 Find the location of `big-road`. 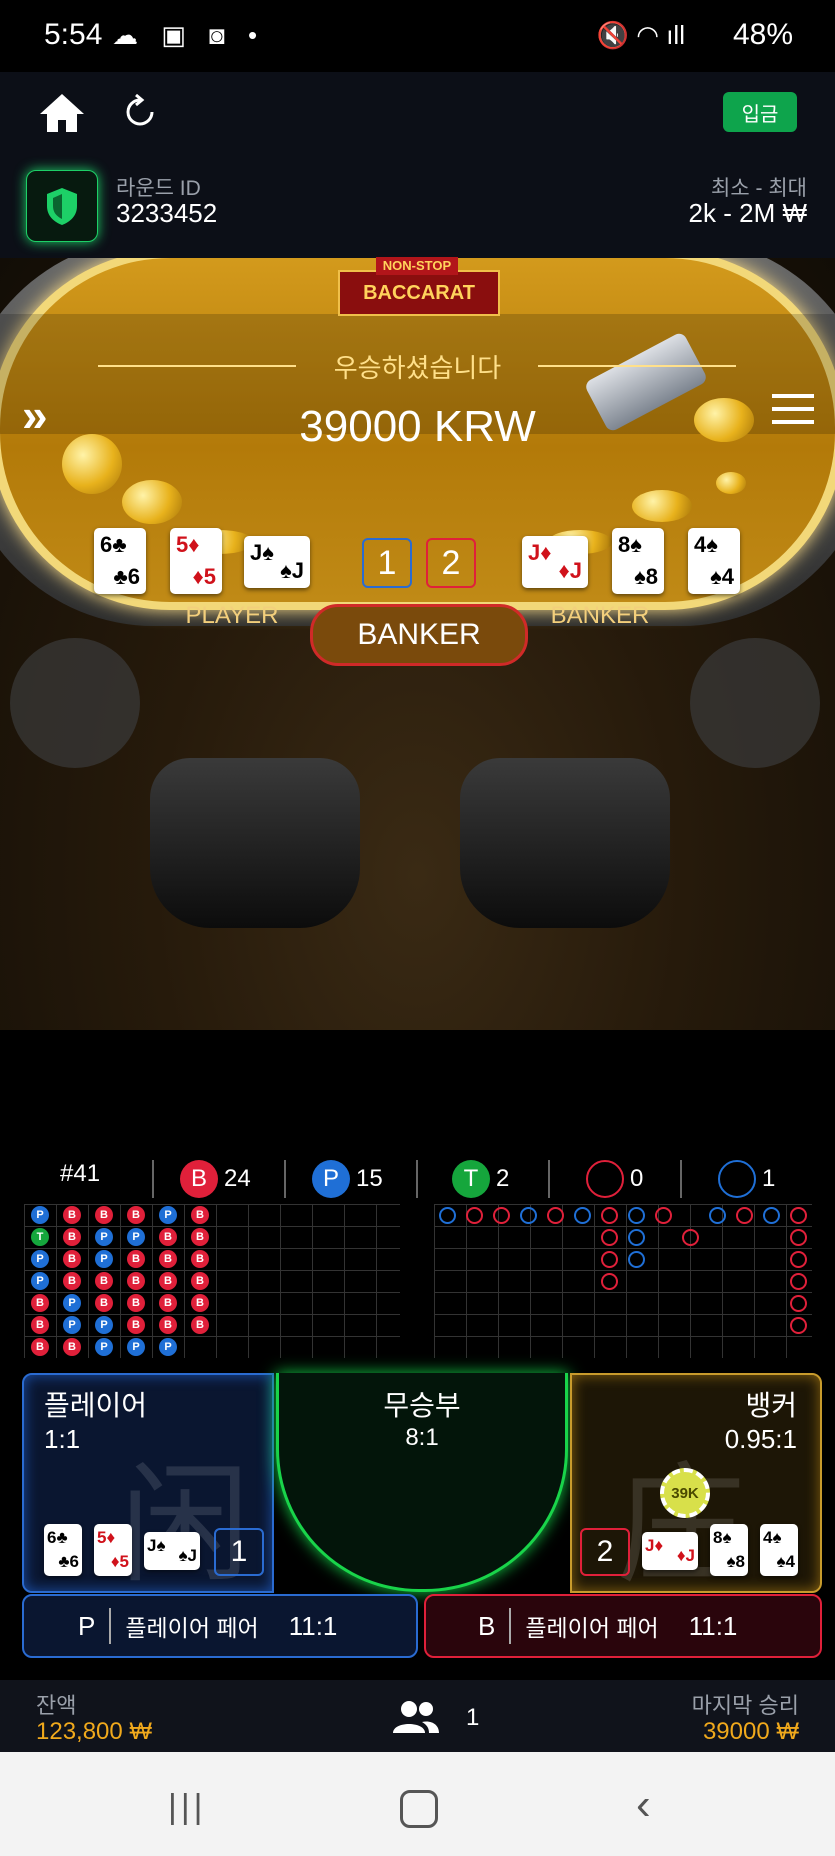

big-road is located at coordinates (623, 1281).